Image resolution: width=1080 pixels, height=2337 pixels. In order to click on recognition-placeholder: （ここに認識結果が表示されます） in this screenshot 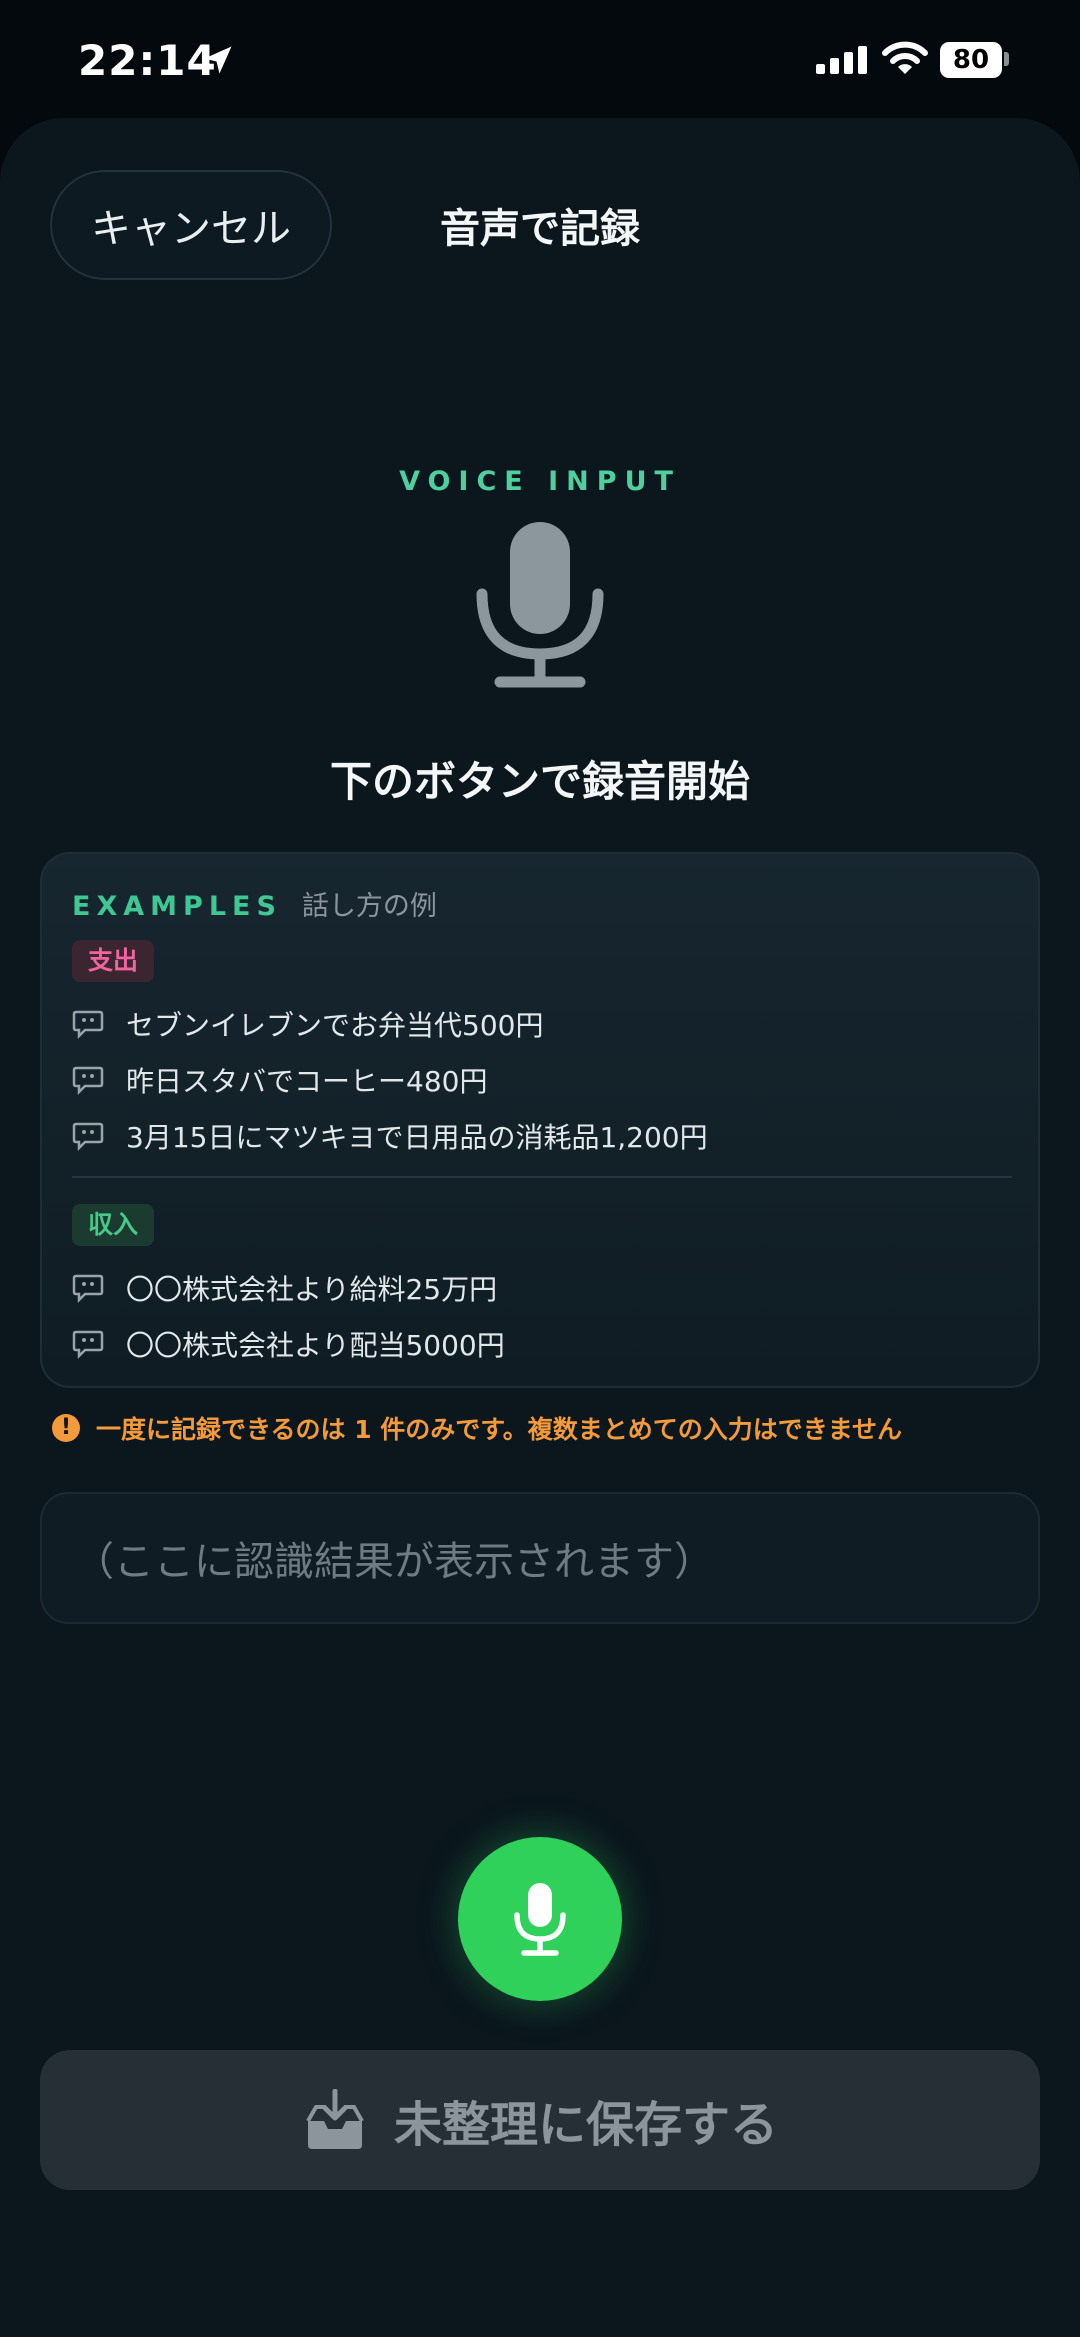, I will do `click(394, 1562)`.